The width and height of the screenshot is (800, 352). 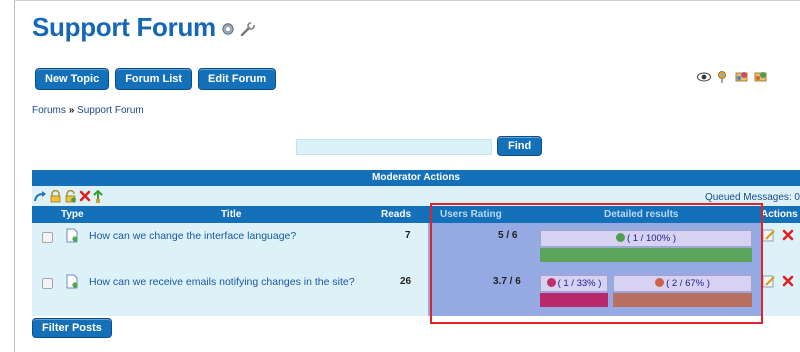 What do you see at coordinates (406, 281) in the screenshot?
I see `reads-count: 26` at bounding box center [406, 281].